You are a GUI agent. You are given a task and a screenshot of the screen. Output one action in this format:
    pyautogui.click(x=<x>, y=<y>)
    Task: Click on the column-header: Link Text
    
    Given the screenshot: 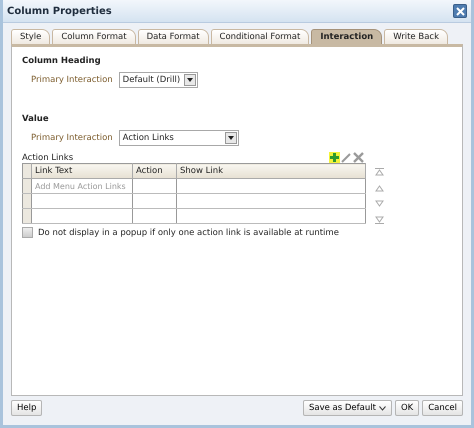 What is the action you would take?
    pyautogui.click(x=82, y=171)
    